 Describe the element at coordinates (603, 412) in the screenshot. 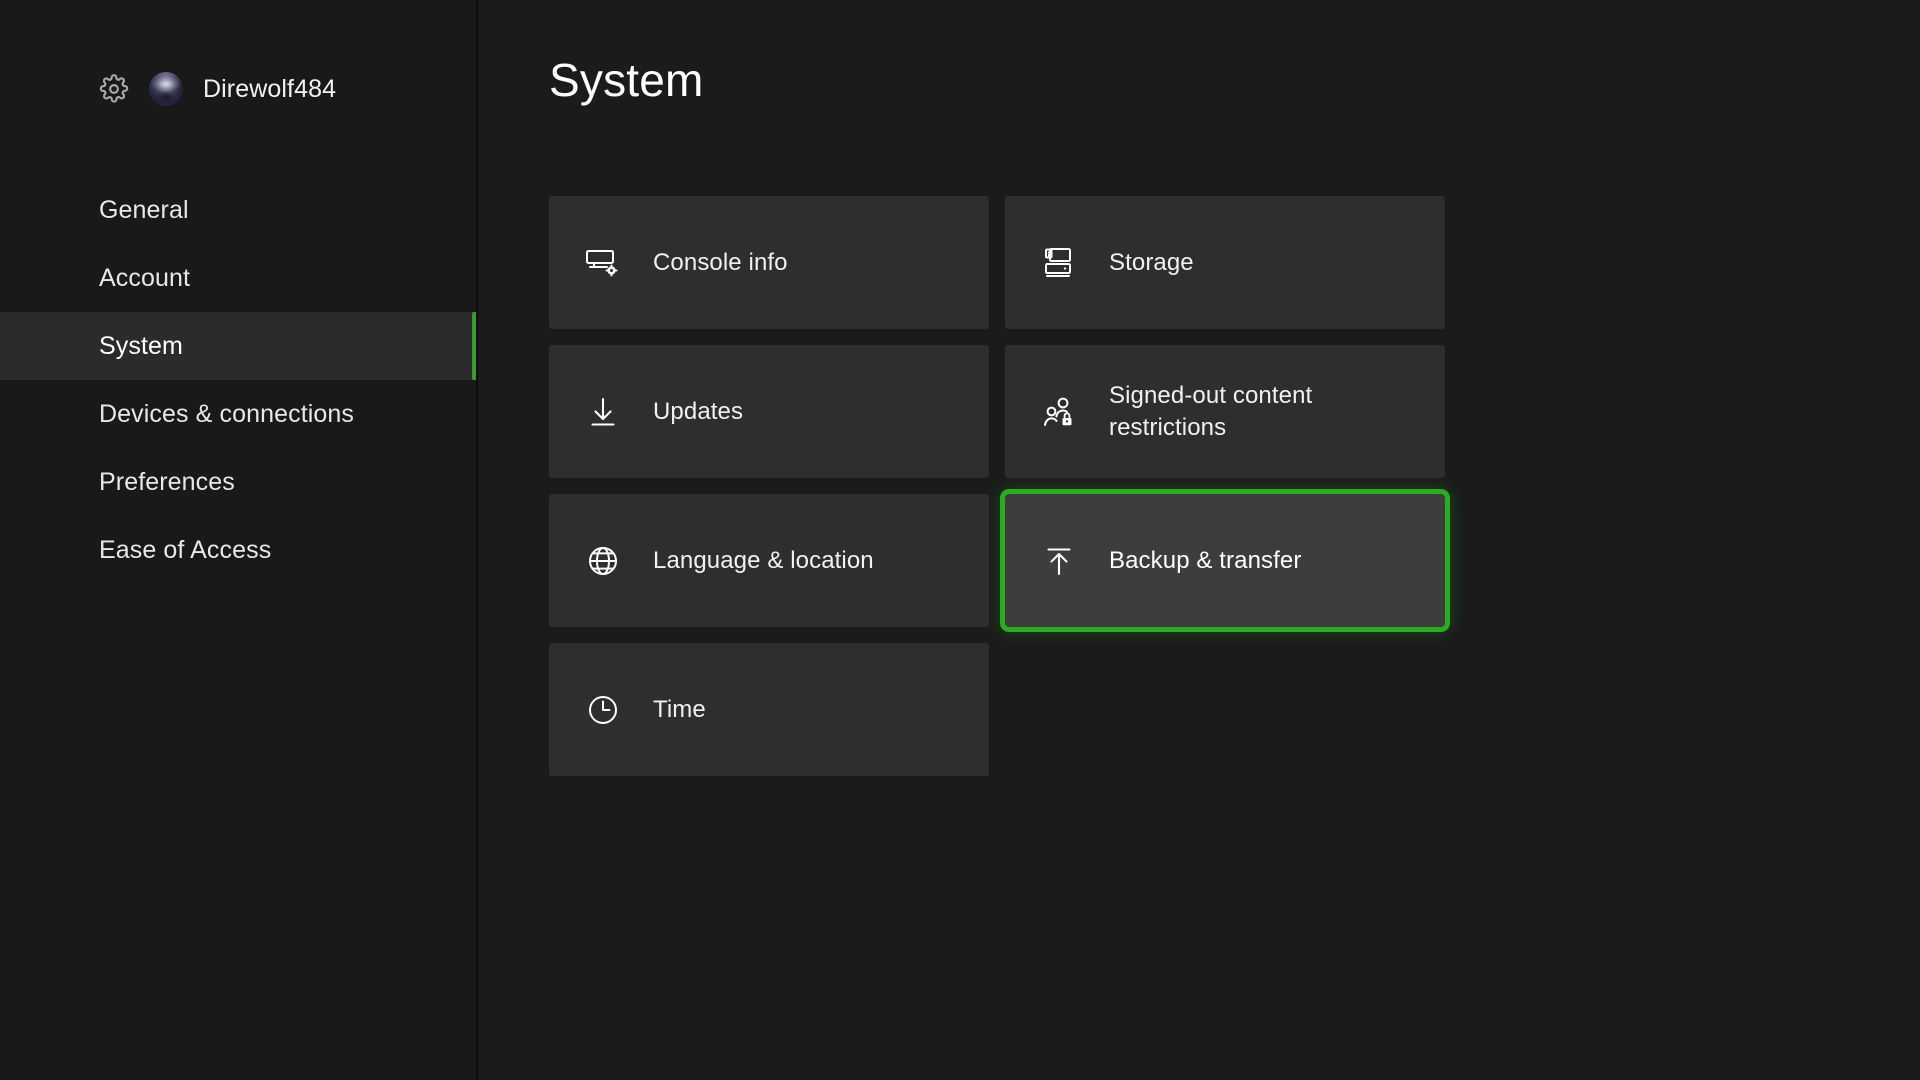

I see `download-arrow-icon` at that location.